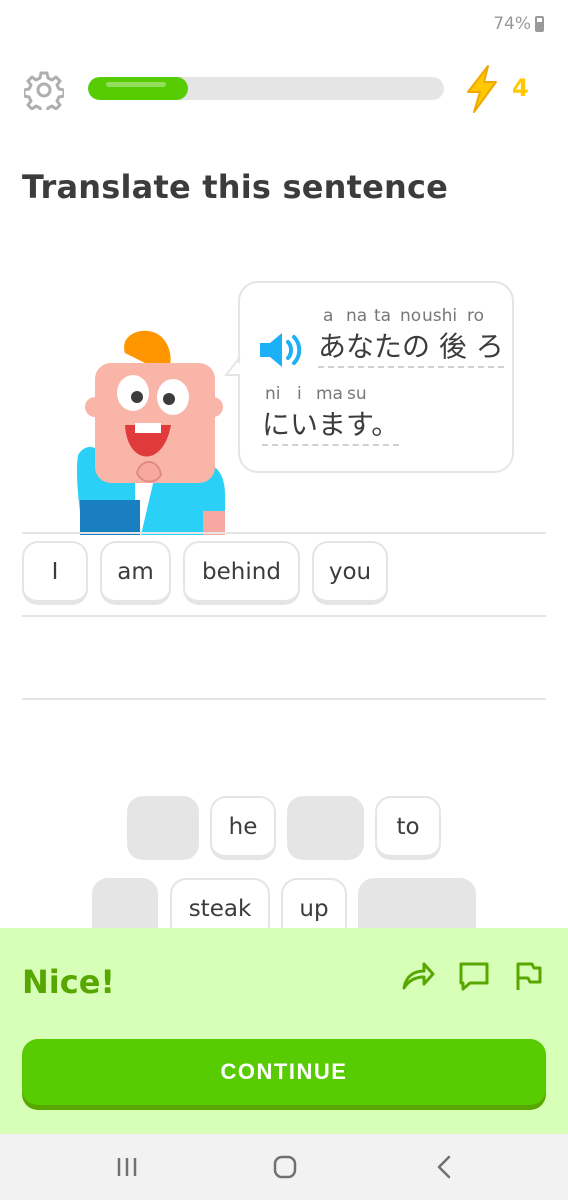 Image resolution: width=568 pixels, height=1200 pixels. What do you see at coordinates (284, 1072) in the screenshot?
I see `continue-button: CONTINUE` at bounding box center [284, 1072].